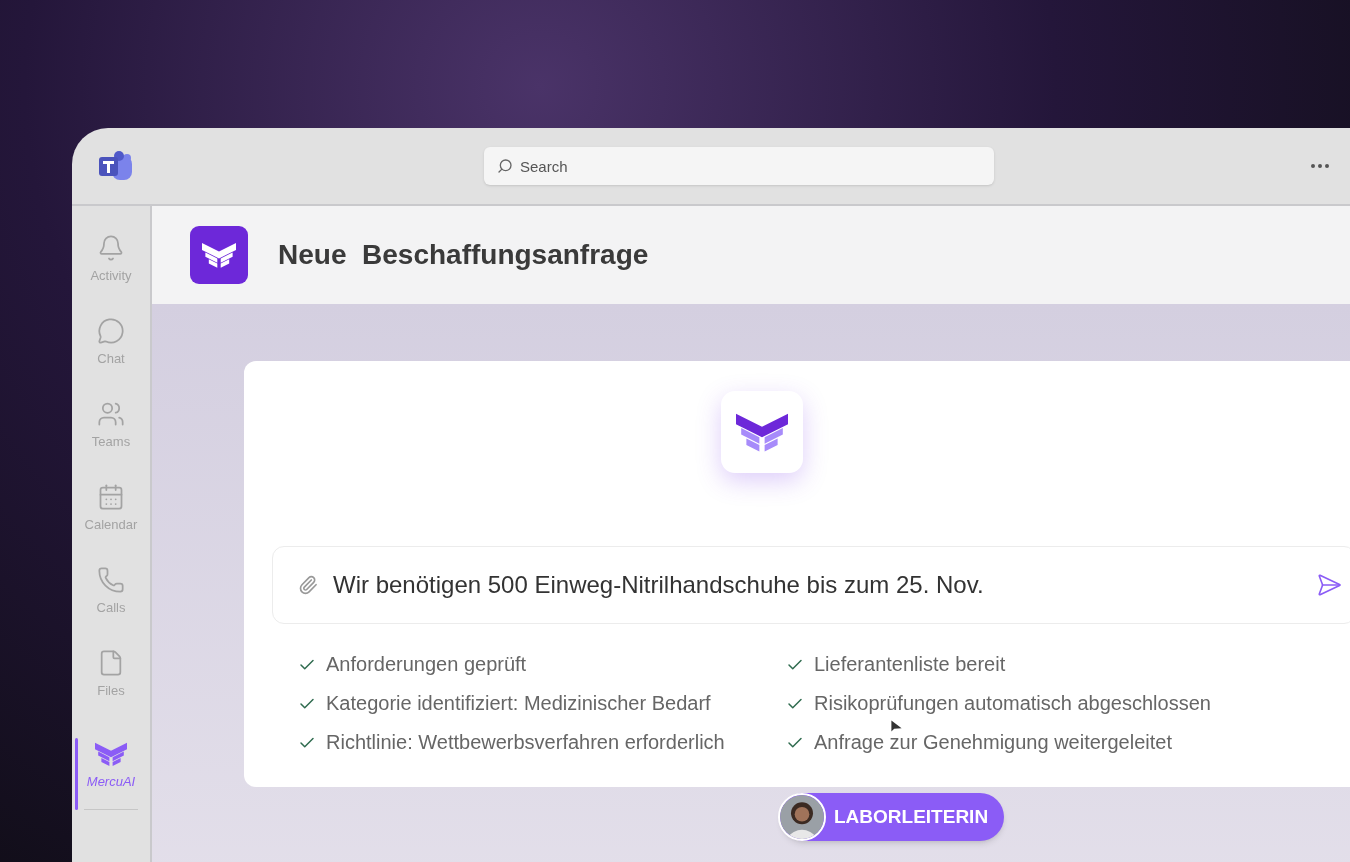 This screenshot has height=862, width=1350. What do you see at coordinates (308, 585) in the screenshot?
I see `attachment-icon` at bounding box center [308, 585].